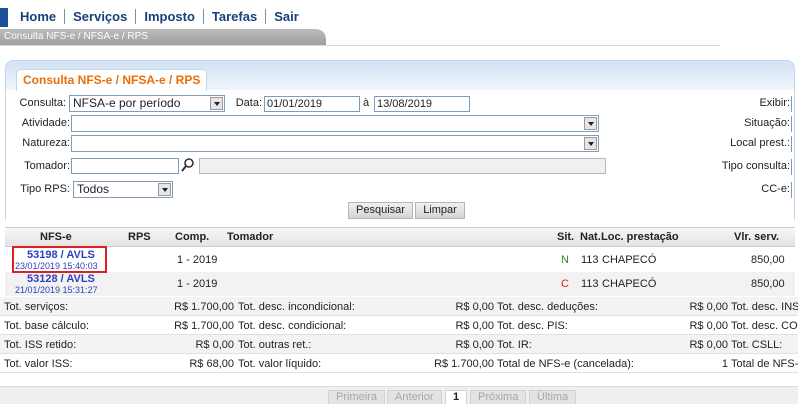 Image resolution: width=798 pixels, height=404 pixels. Describe the element at coordinates (422, 104) in the screenshot. I see `date-to-input: 13/08/2019` at that location.